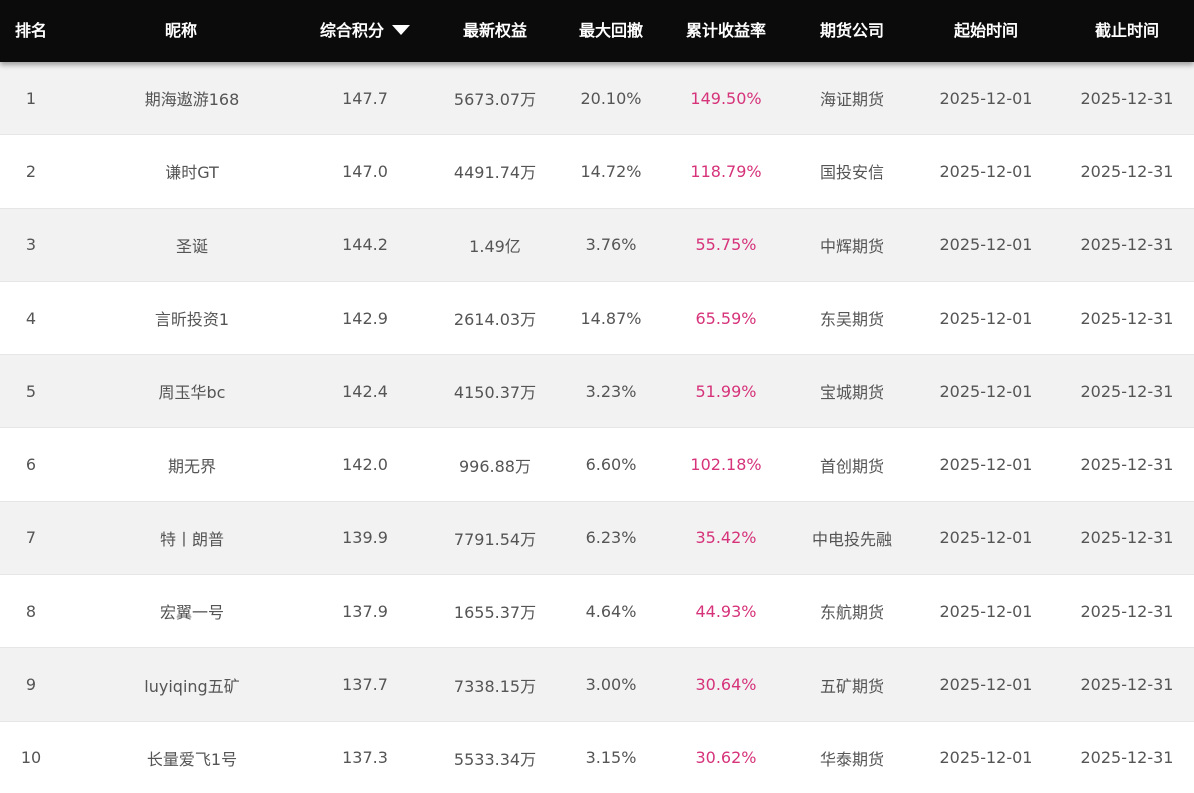 Image resolution: width=1194 pixels, height=793 pixels. Describe the element at coordinates (726, 245) in the screenshot. I see `return-cell: 55.75%` at that location.